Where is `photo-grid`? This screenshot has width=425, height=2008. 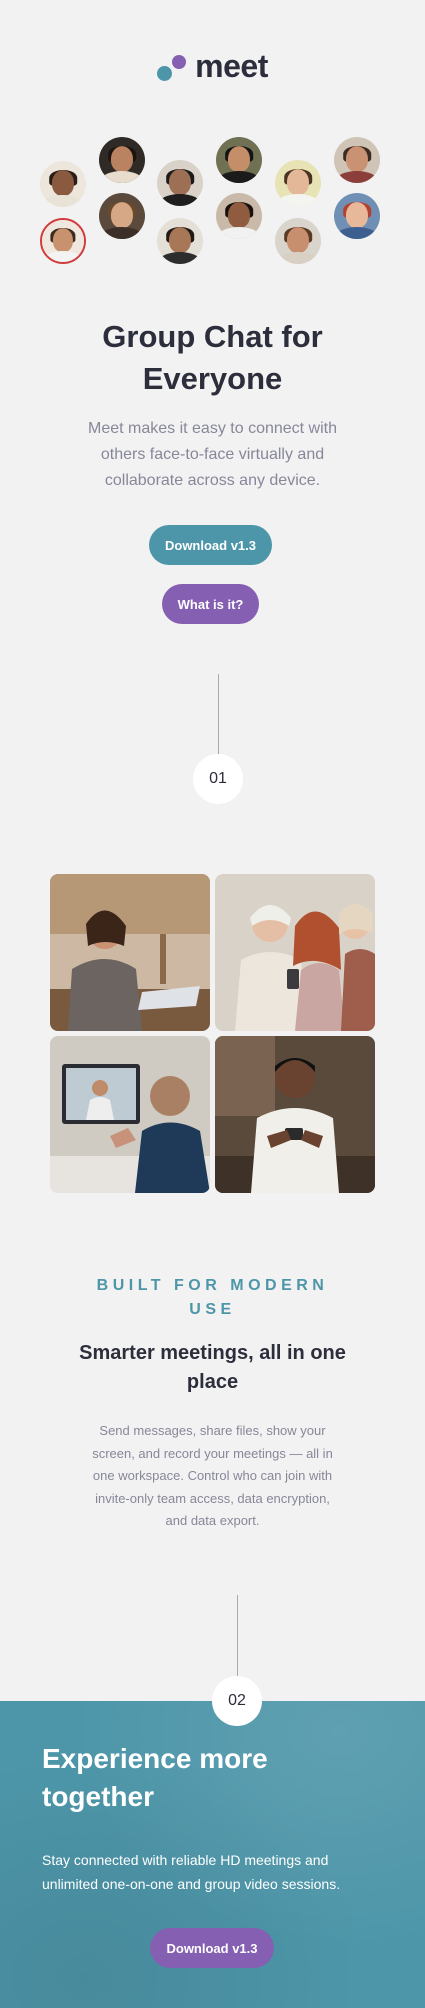
photo-grid is located at coordinates (212, 1034).